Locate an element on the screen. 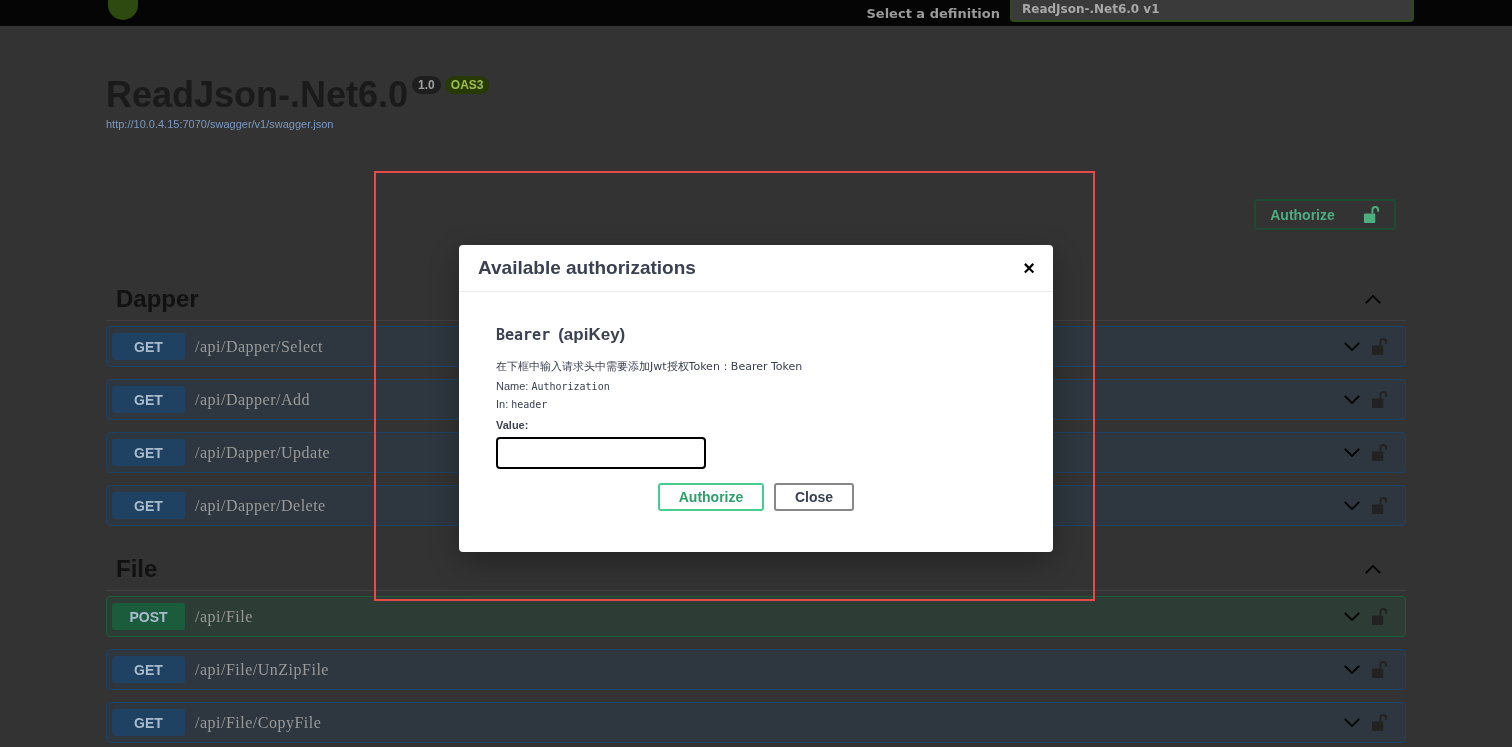 The image size is (1512, 747). version-badge: 1.0 is located at coordinates (426, 85).